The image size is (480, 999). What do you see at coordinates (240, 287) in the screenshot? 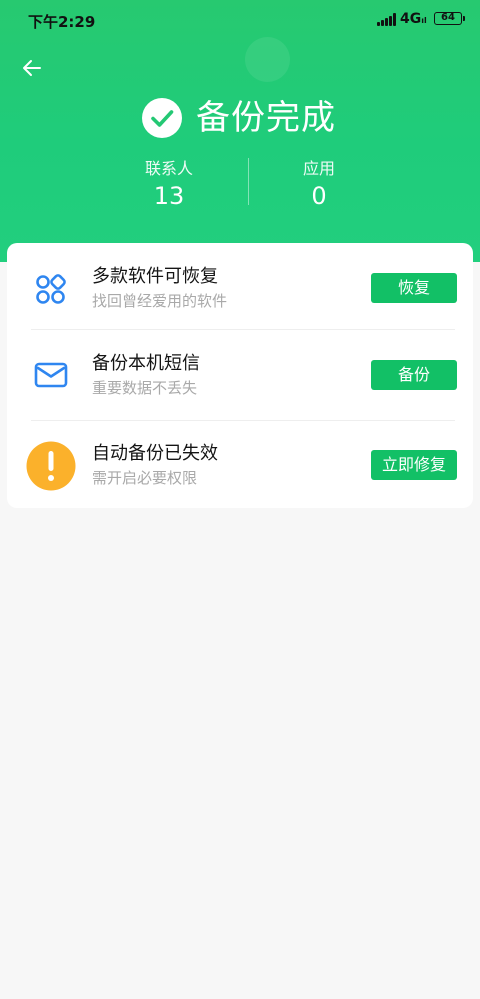
I see `list-item-restore-apps: 多款软件可恢复 找回曾经爱用的软件 恢复` at bounding box center [240, 287].